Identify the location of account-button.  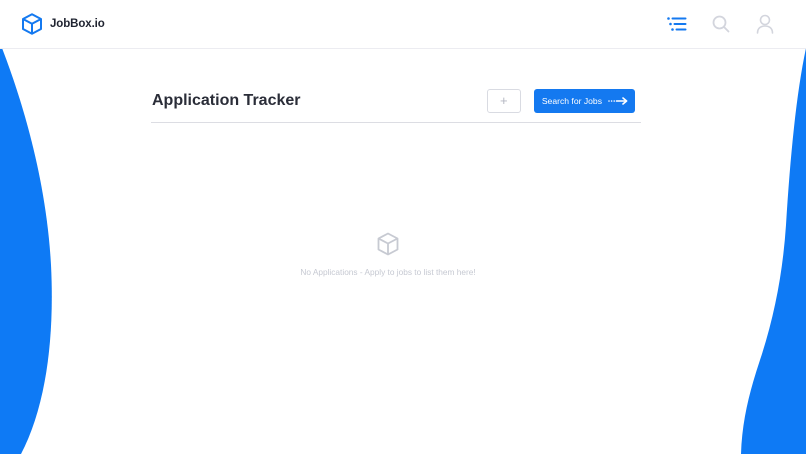
(765, 24).